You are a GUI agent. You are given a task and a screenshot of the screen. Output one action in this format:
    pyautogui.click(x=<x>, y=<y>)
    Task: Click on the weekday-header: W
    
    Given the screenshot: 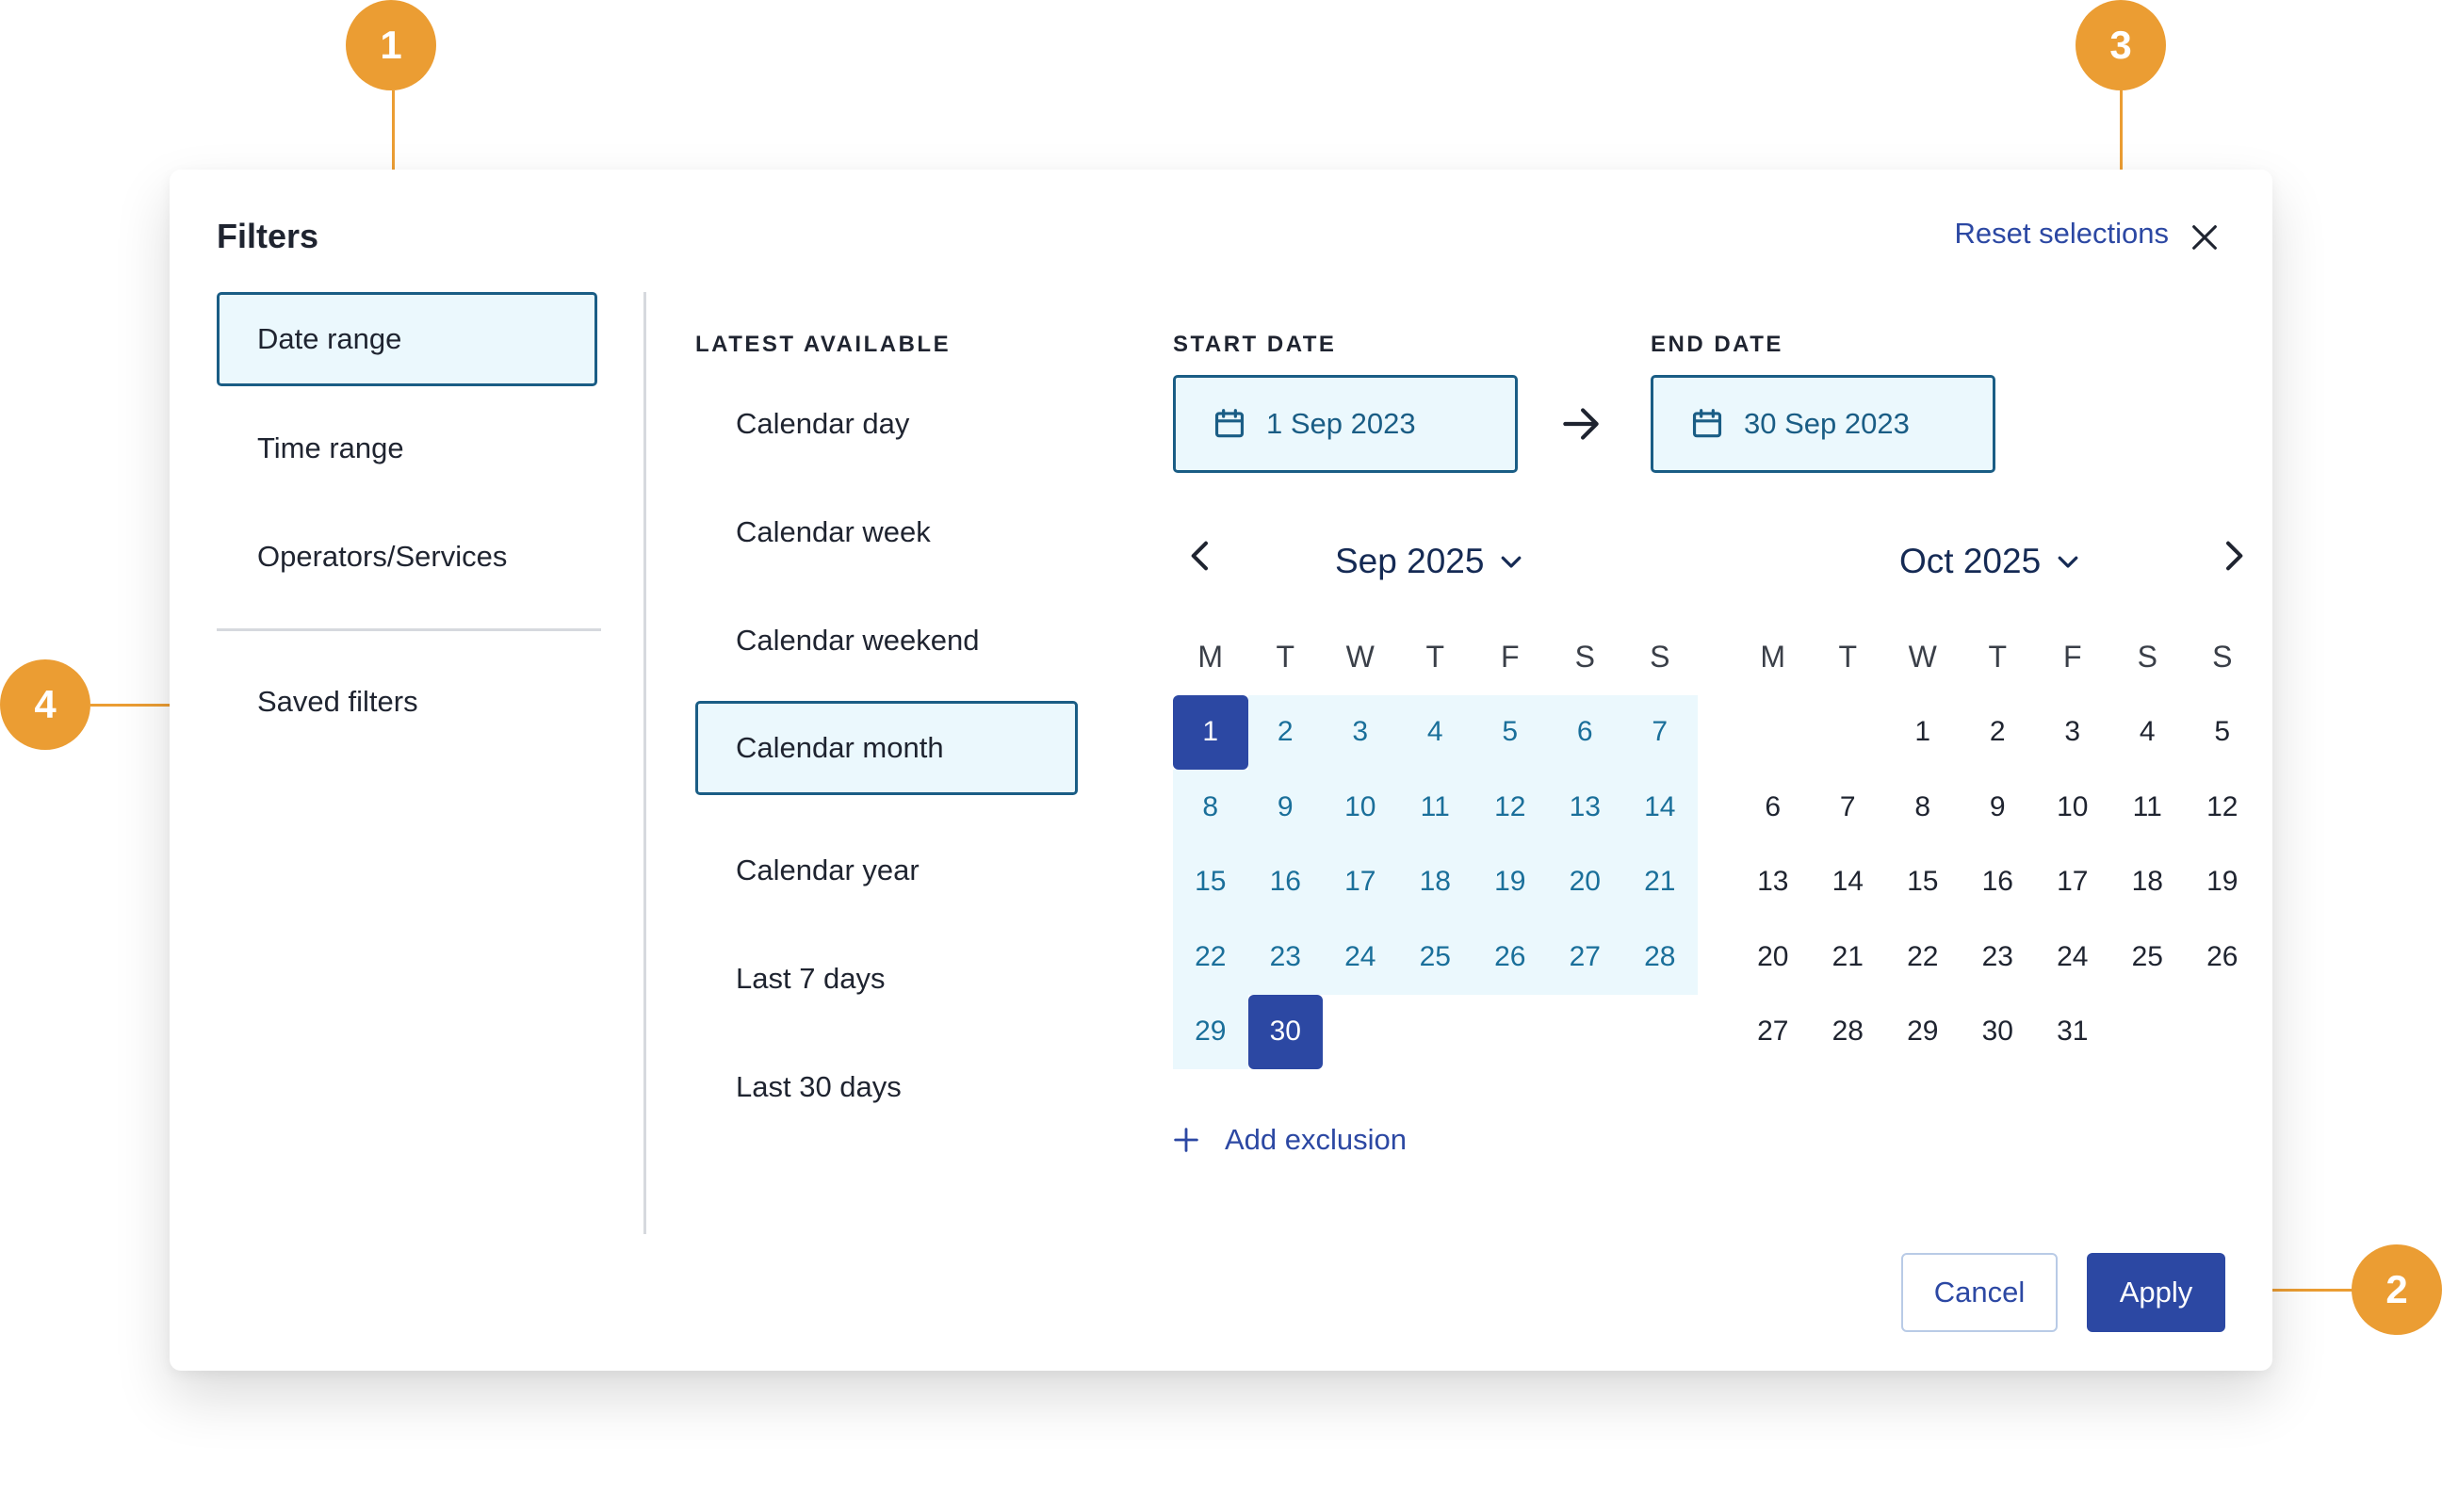 What is the action you would take?
    pyautogui.click(x=1360, y=657)
    